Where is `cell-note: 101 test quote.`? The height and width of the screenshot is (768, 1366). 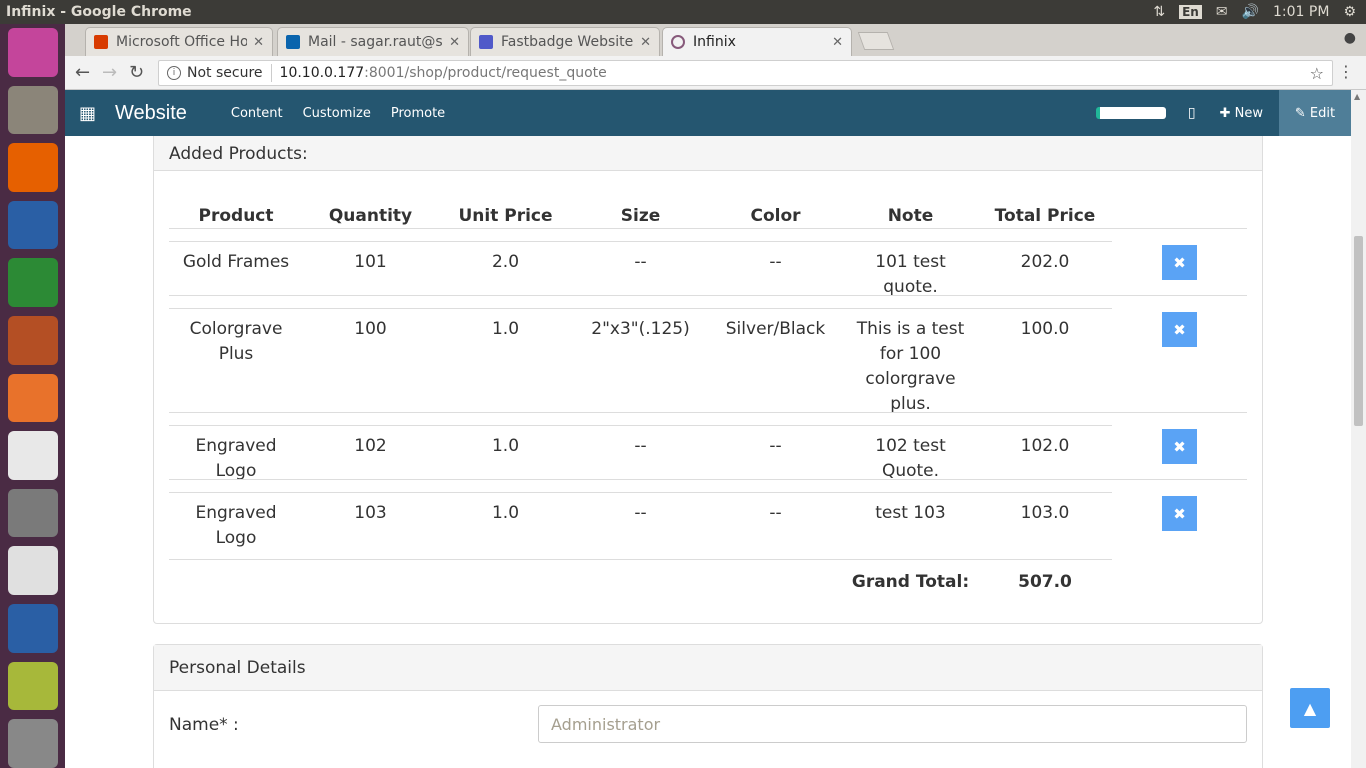
cell-note: 101 test quote. is located at coordinates (910, 274).